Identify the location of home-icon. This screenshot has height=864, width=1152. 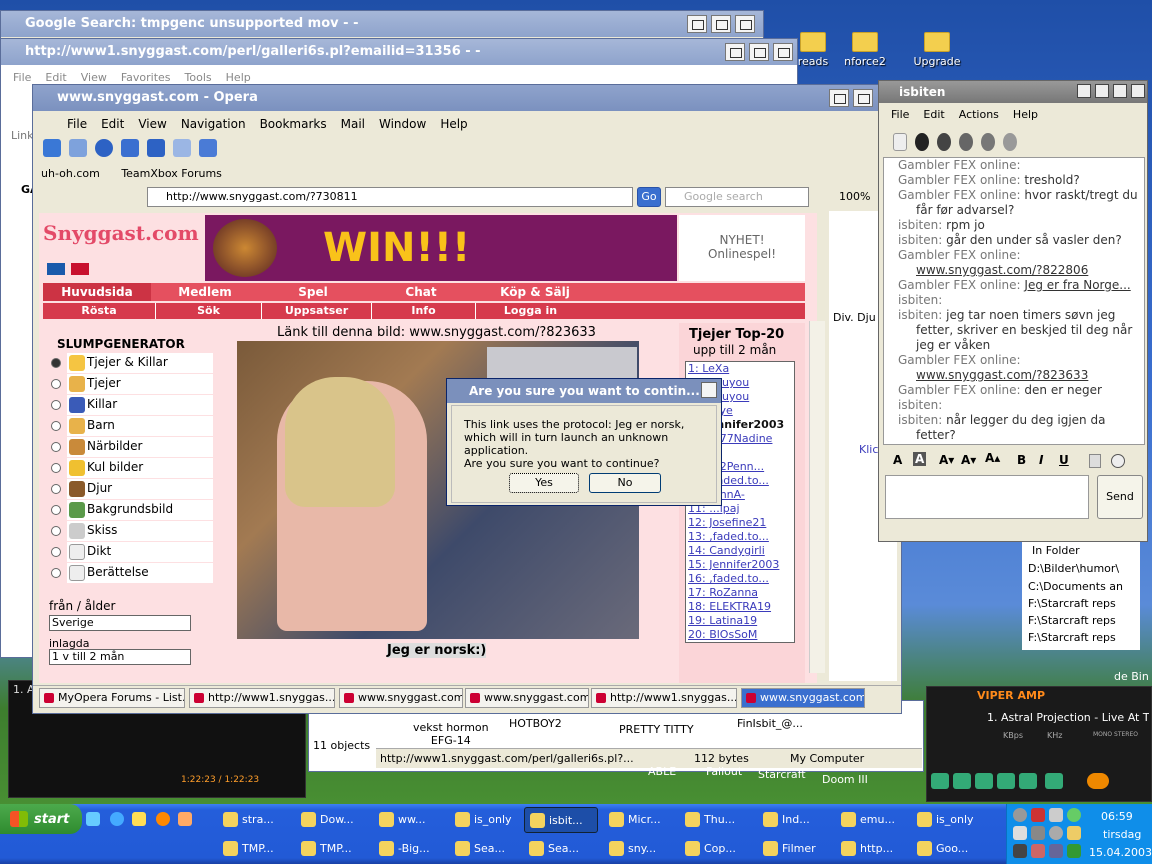
(130, 148).